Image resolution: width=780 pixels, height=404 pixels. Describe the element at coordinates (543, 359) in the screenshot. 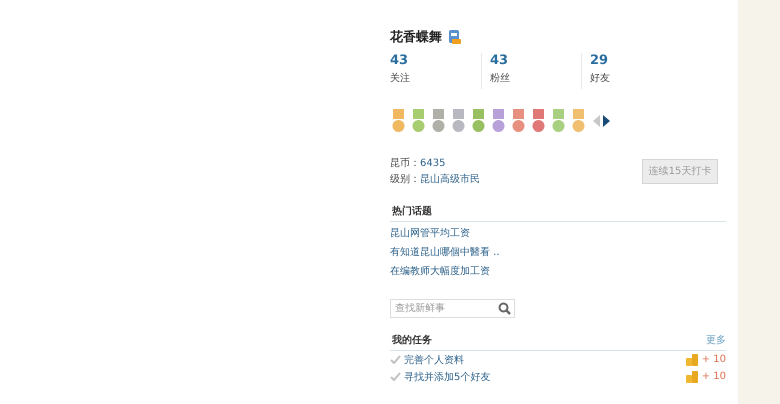

I see `task-link: 完善个人资料` at that location.